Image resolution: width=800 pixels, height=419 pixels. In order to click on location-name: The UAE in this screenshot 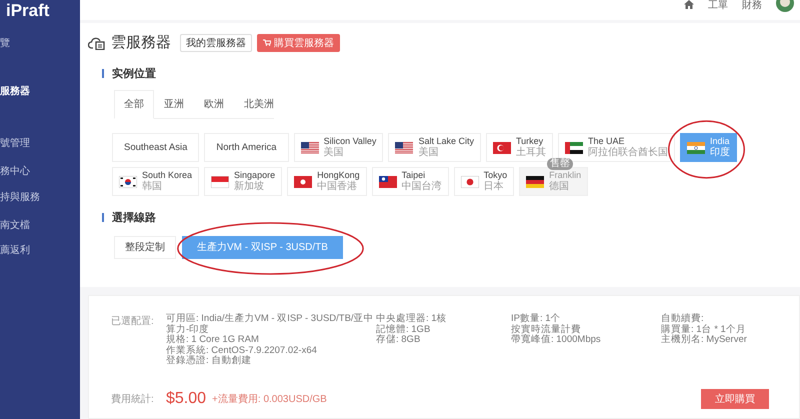, I will do `click(607, 141)`.